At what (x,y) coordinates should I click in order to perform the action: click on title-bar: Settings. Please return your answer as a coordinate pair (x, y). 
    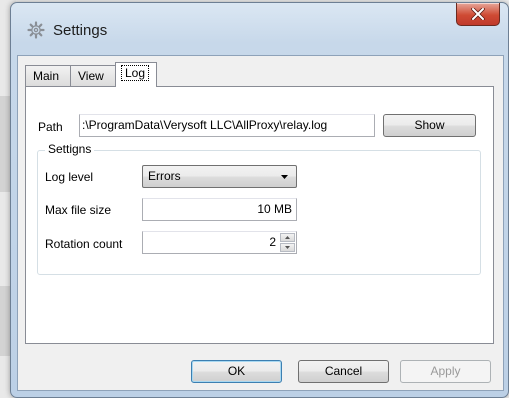
    Looking at the image, I should click on (259, 29).